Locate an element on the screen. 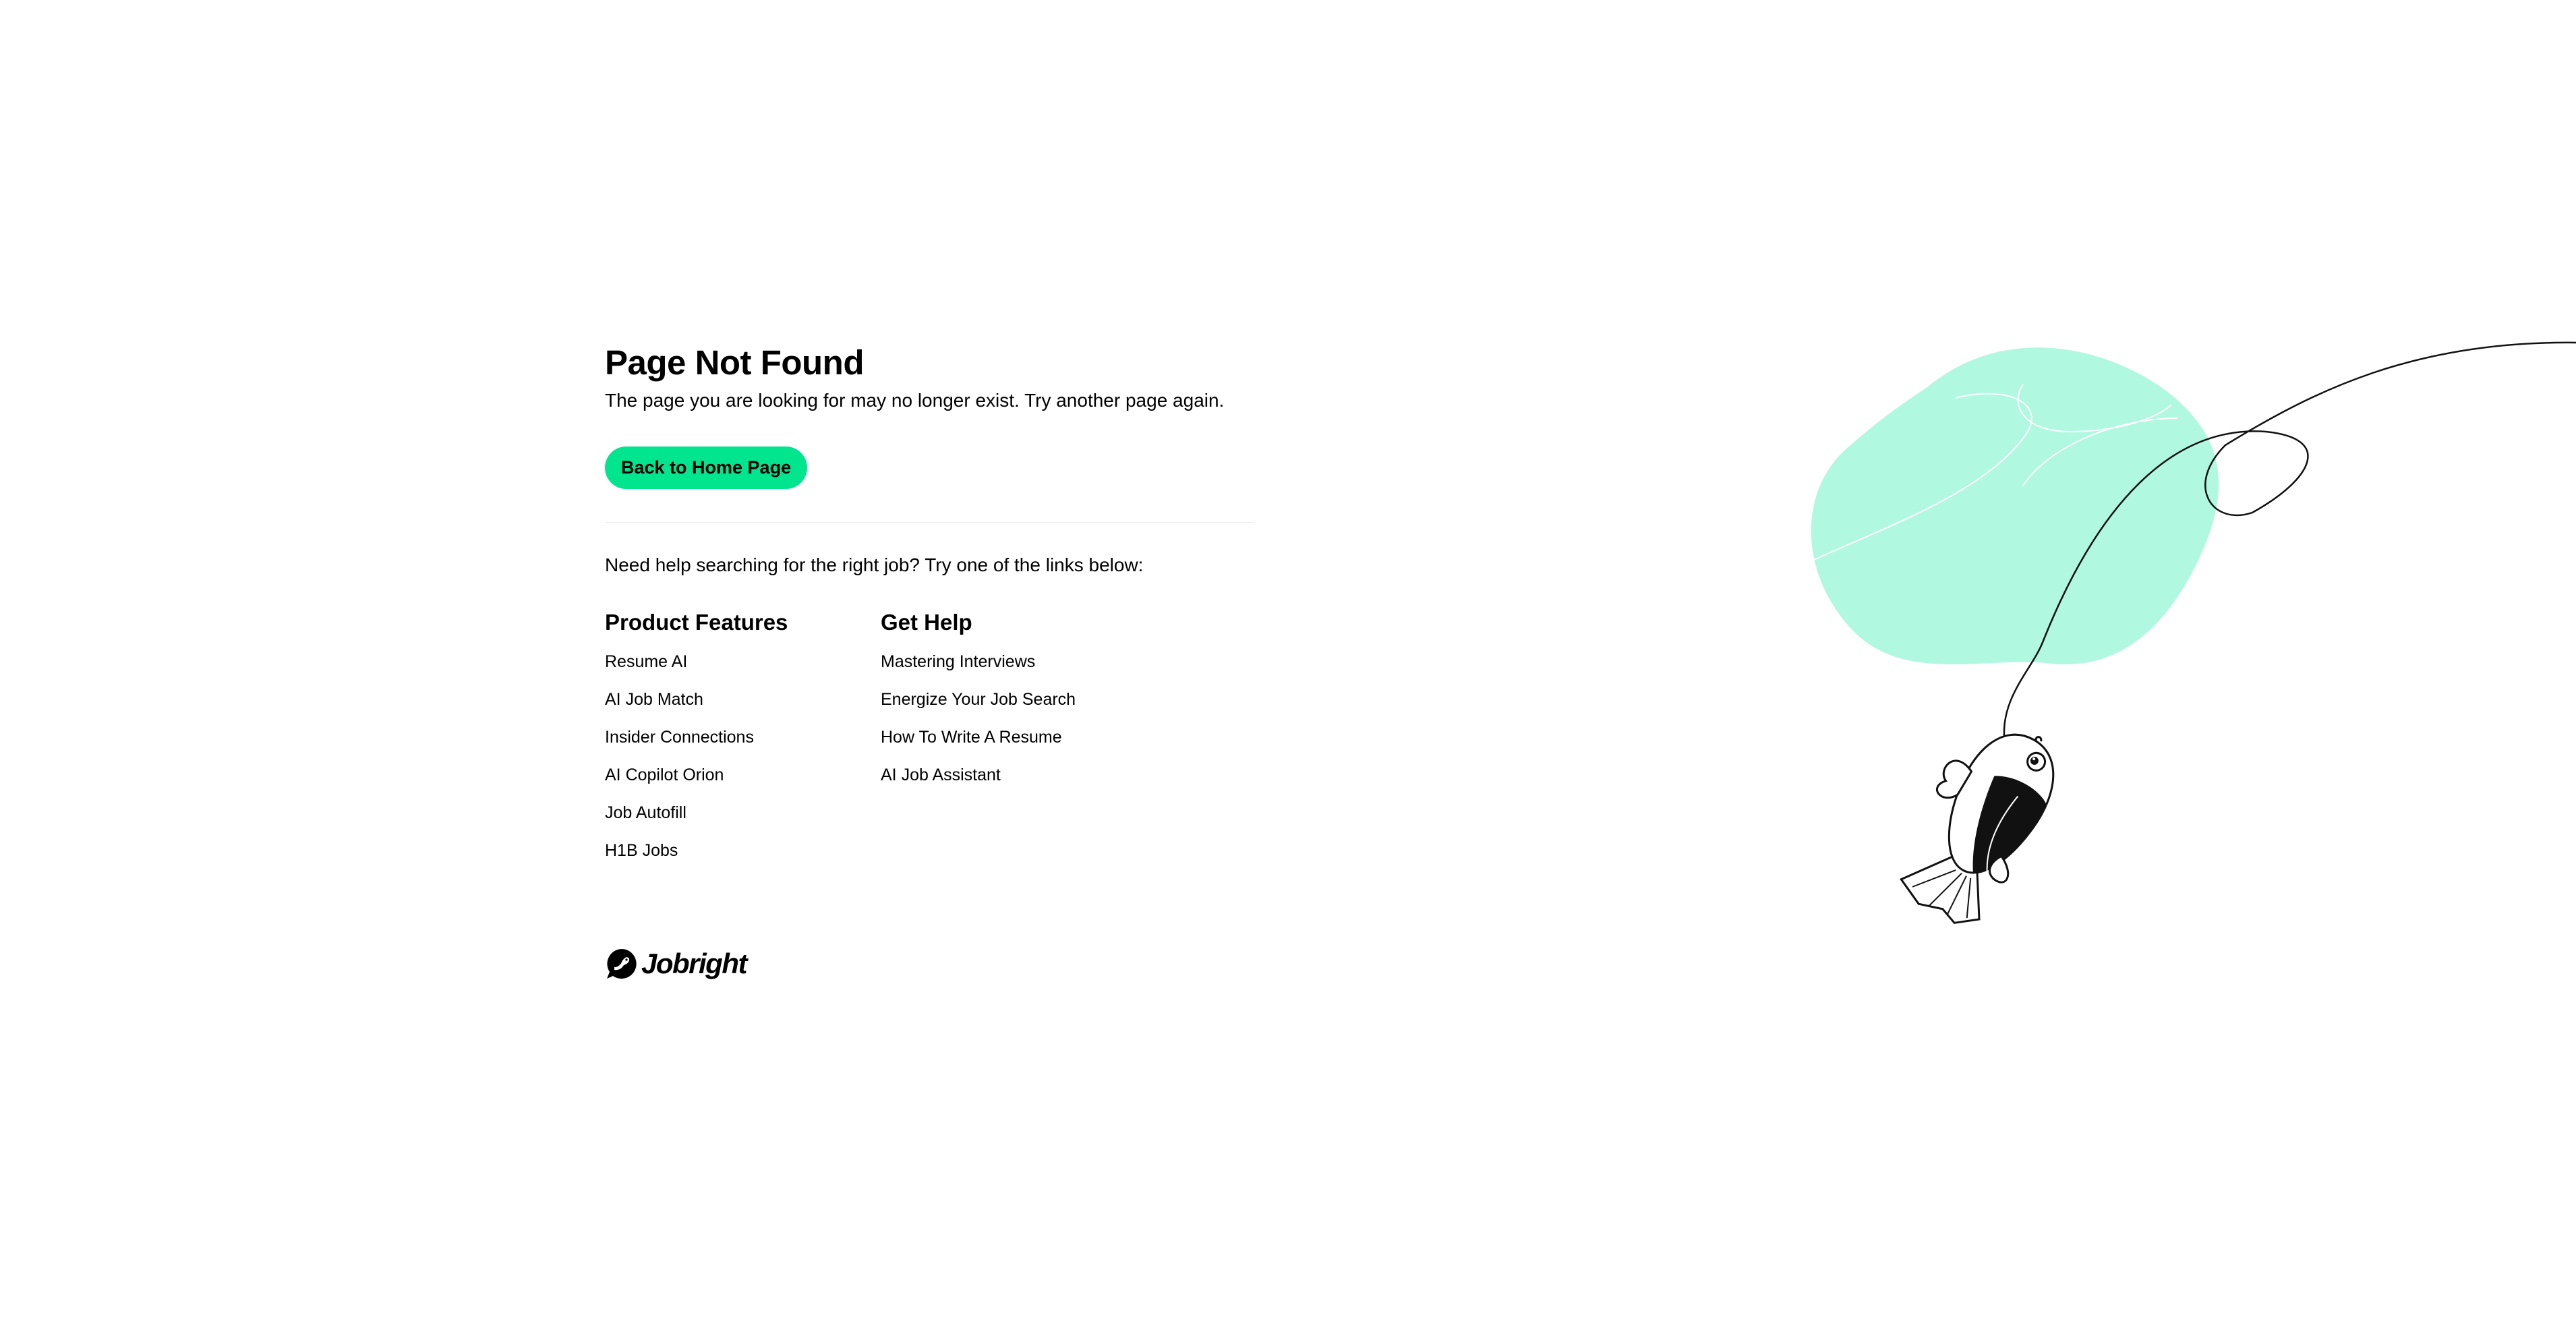 Image resolution: width=2576 pixels, height=1326 pixels. logo-text: Jobright is located at coordinates (694, 963).